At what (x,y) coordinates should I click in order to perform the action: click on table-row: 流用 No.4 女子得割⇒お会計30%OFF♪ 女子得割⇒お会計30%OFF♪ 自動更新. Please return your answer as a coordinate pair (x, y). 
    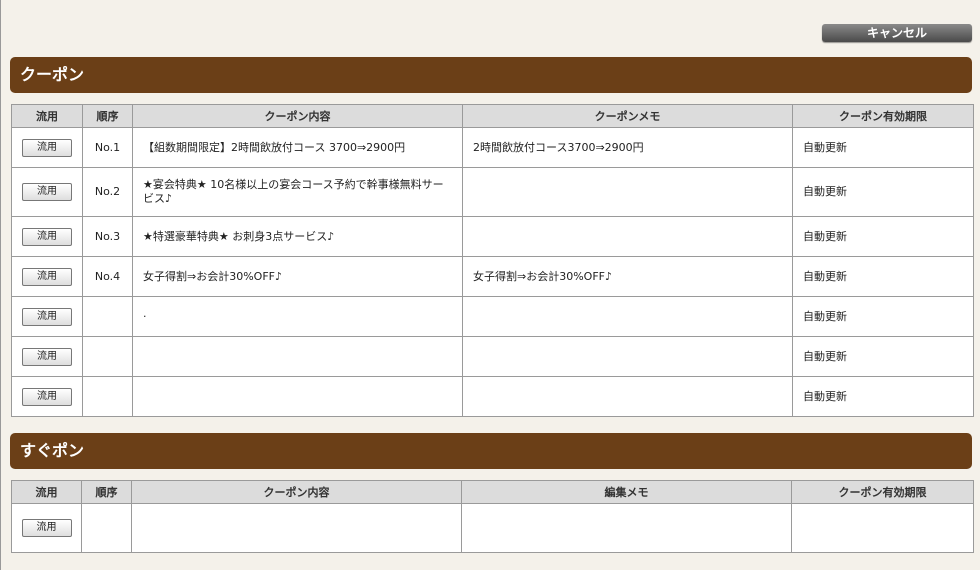
    Looking at the image, I should click on (492, 276).